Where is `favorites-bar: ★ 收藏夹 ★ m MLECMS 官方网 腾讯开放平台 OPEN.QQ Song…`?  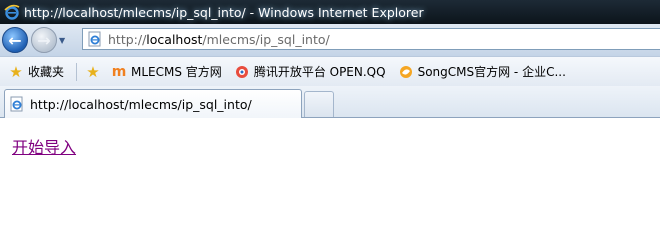 favorites-bar: ★ 收藏夹 ★ m MLECMS 官方网 腾讯开放平台 OPEN.QQ Song… is located at coordinates (330, 71).